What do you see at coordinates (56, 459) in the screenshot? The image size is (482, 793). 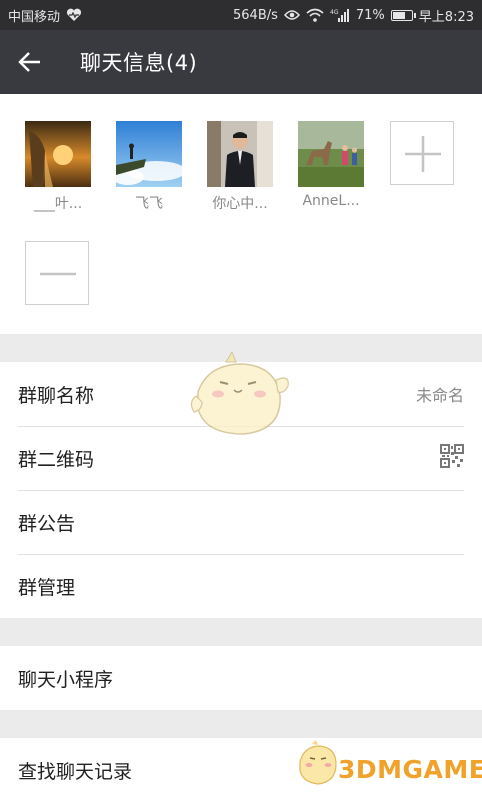 I see `qr-code-label: 群二维码` at bounding box center [56, 459].